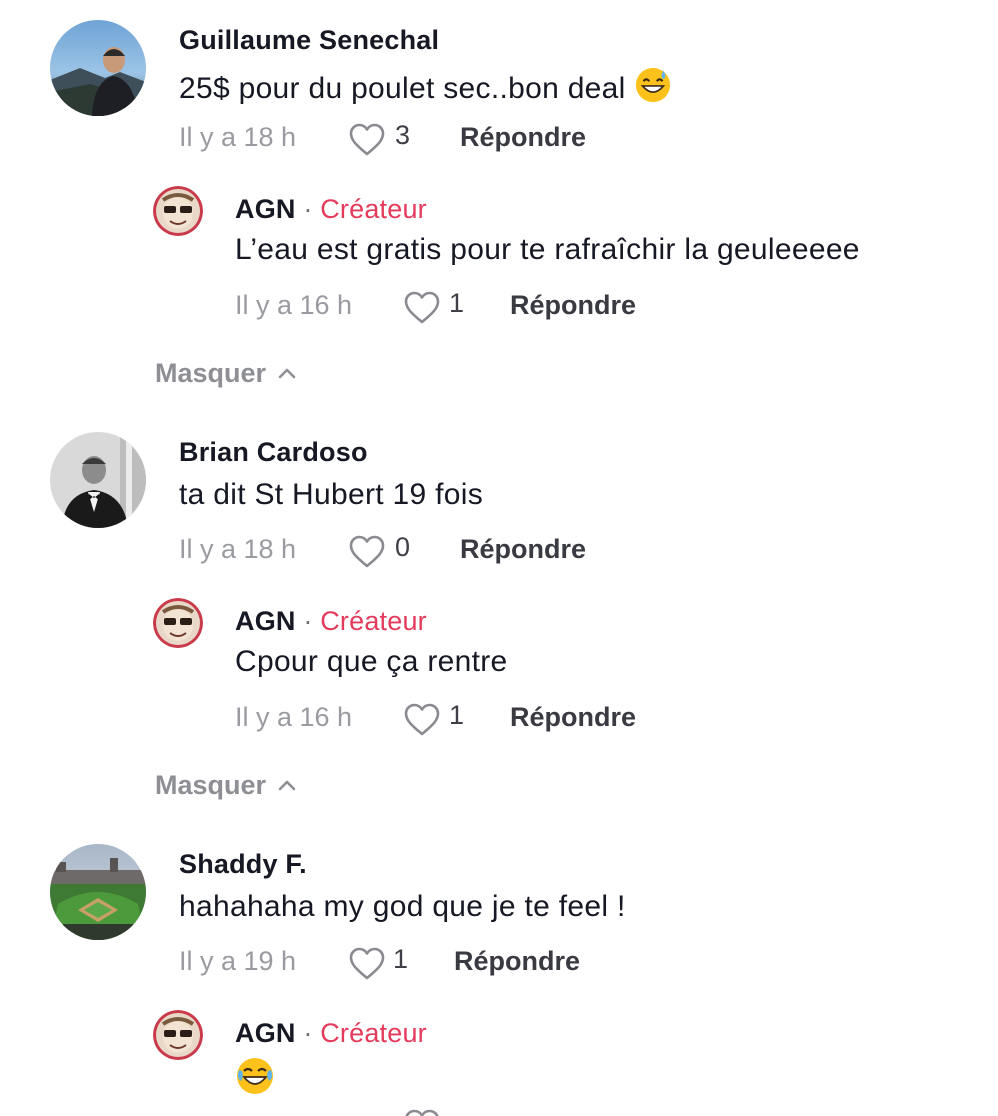 This screenshot has height=1116, width=998. What do you see at coordinates (238, 961) in the screenshot?
I see `comment-time: Il y a 19 h` at bounding box center [238, 961].